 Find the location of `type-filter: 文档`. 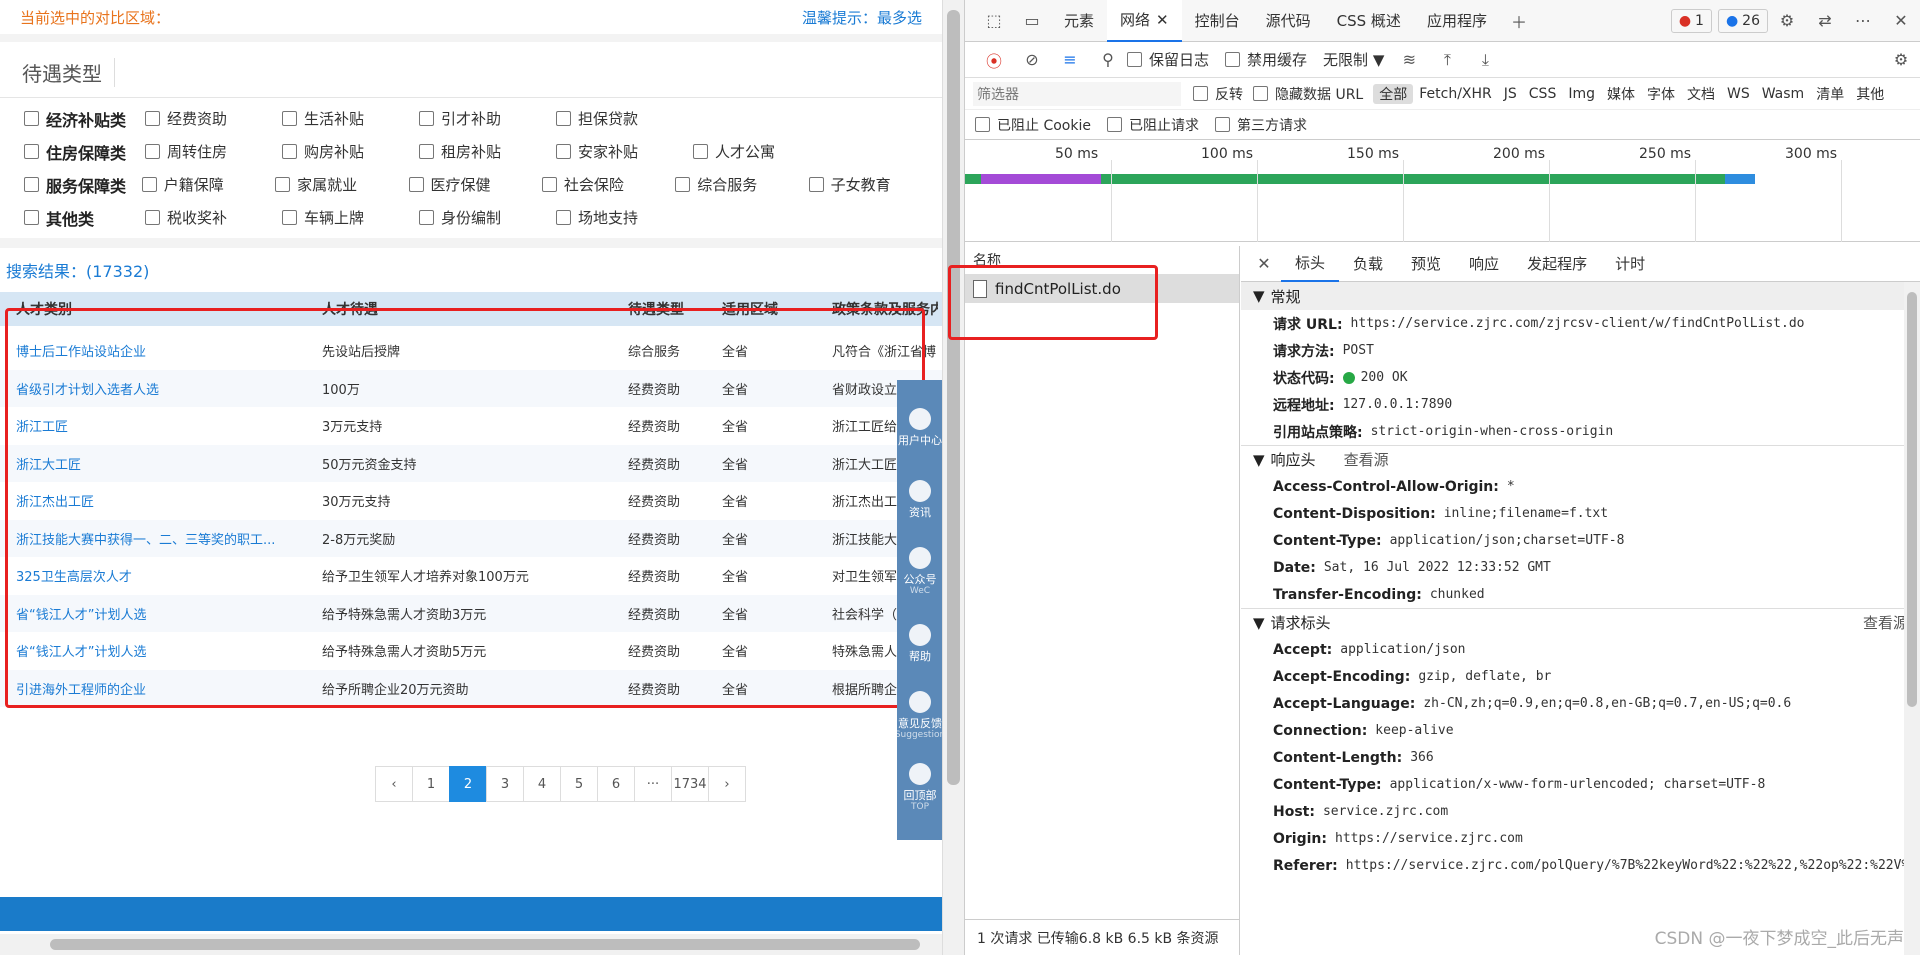

type-filter: 文档 is located at coordinates (1701, 94).